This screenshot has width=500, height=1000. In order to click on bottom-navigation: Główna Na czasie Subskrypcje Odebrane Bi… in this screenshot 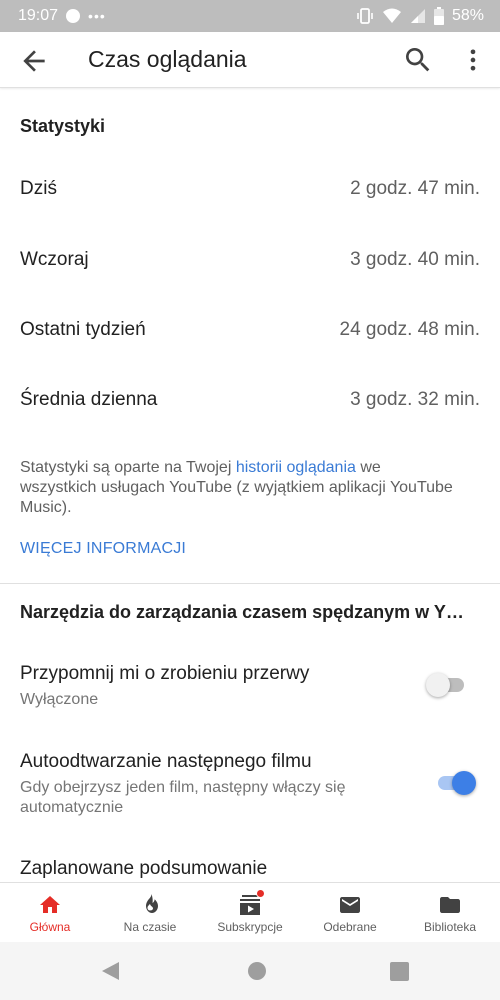, I will do `click(250, 912)`.